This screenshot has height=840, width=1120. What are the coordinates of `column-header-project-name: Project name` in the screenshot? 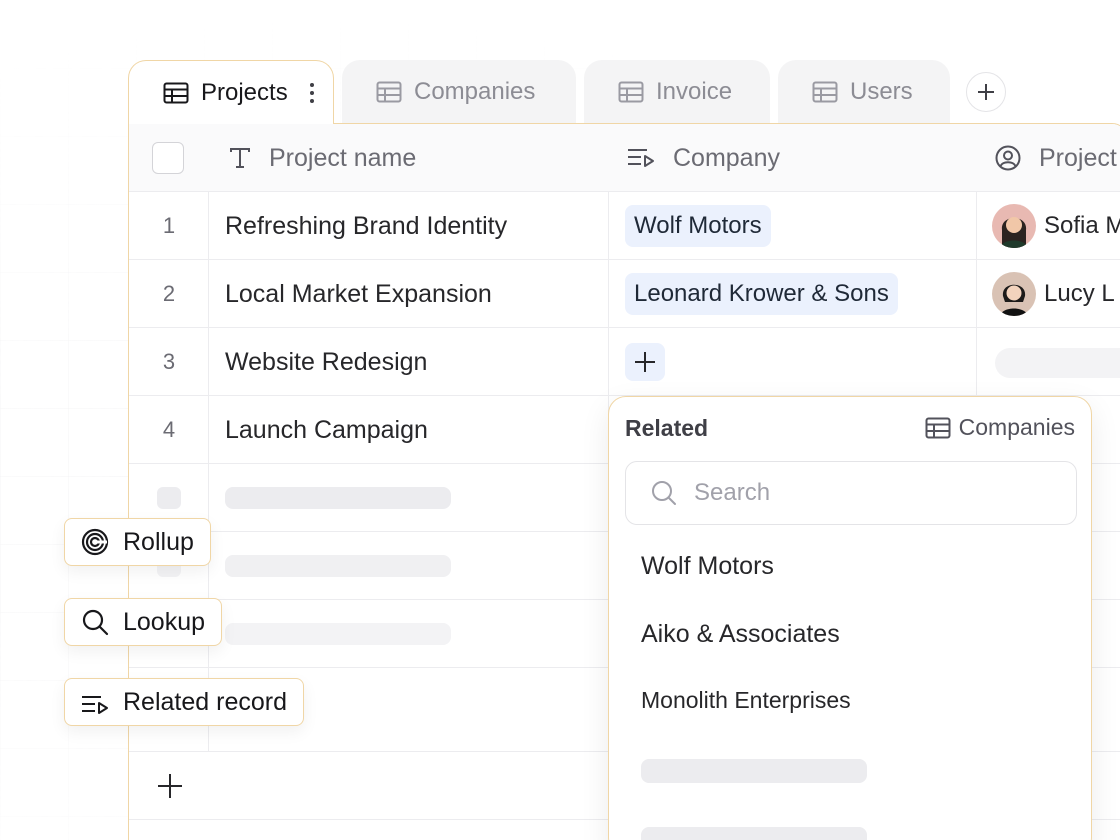 It's located at (322, 158).